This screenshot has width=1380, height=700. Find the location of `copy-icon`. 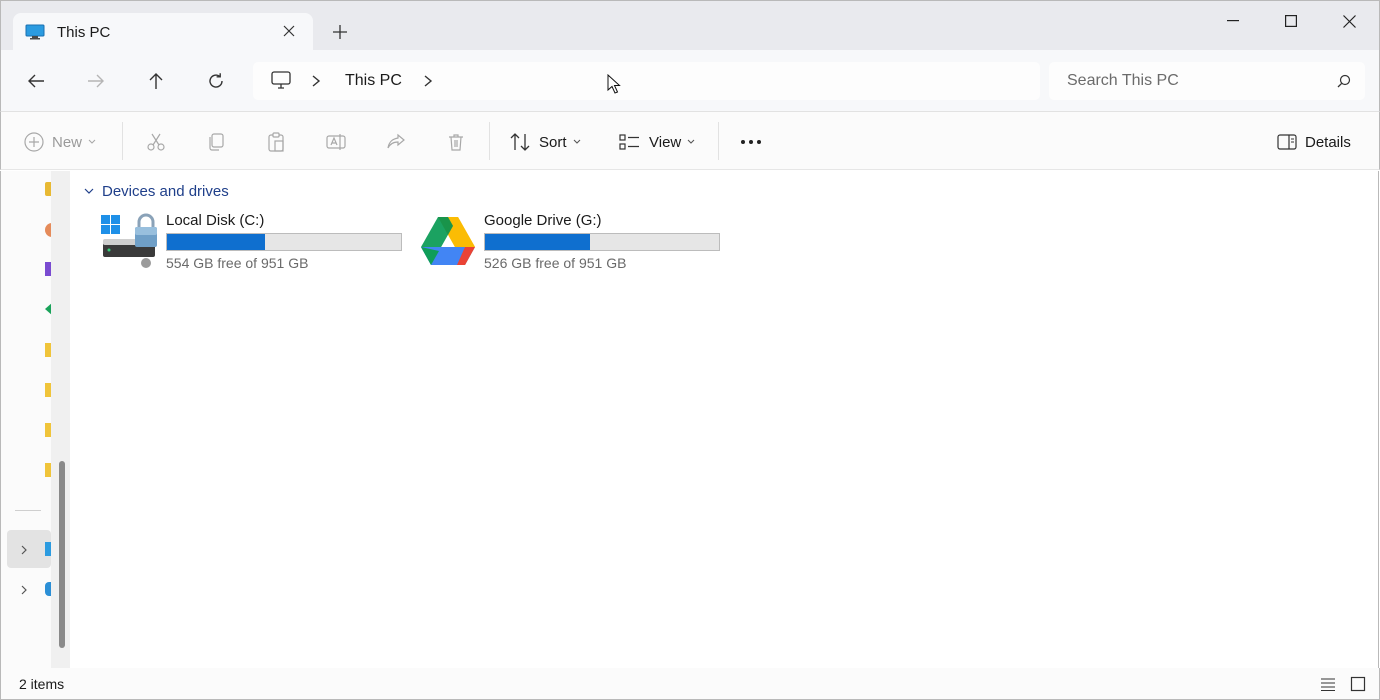

copy-icon is located at coordinates (216, 142).